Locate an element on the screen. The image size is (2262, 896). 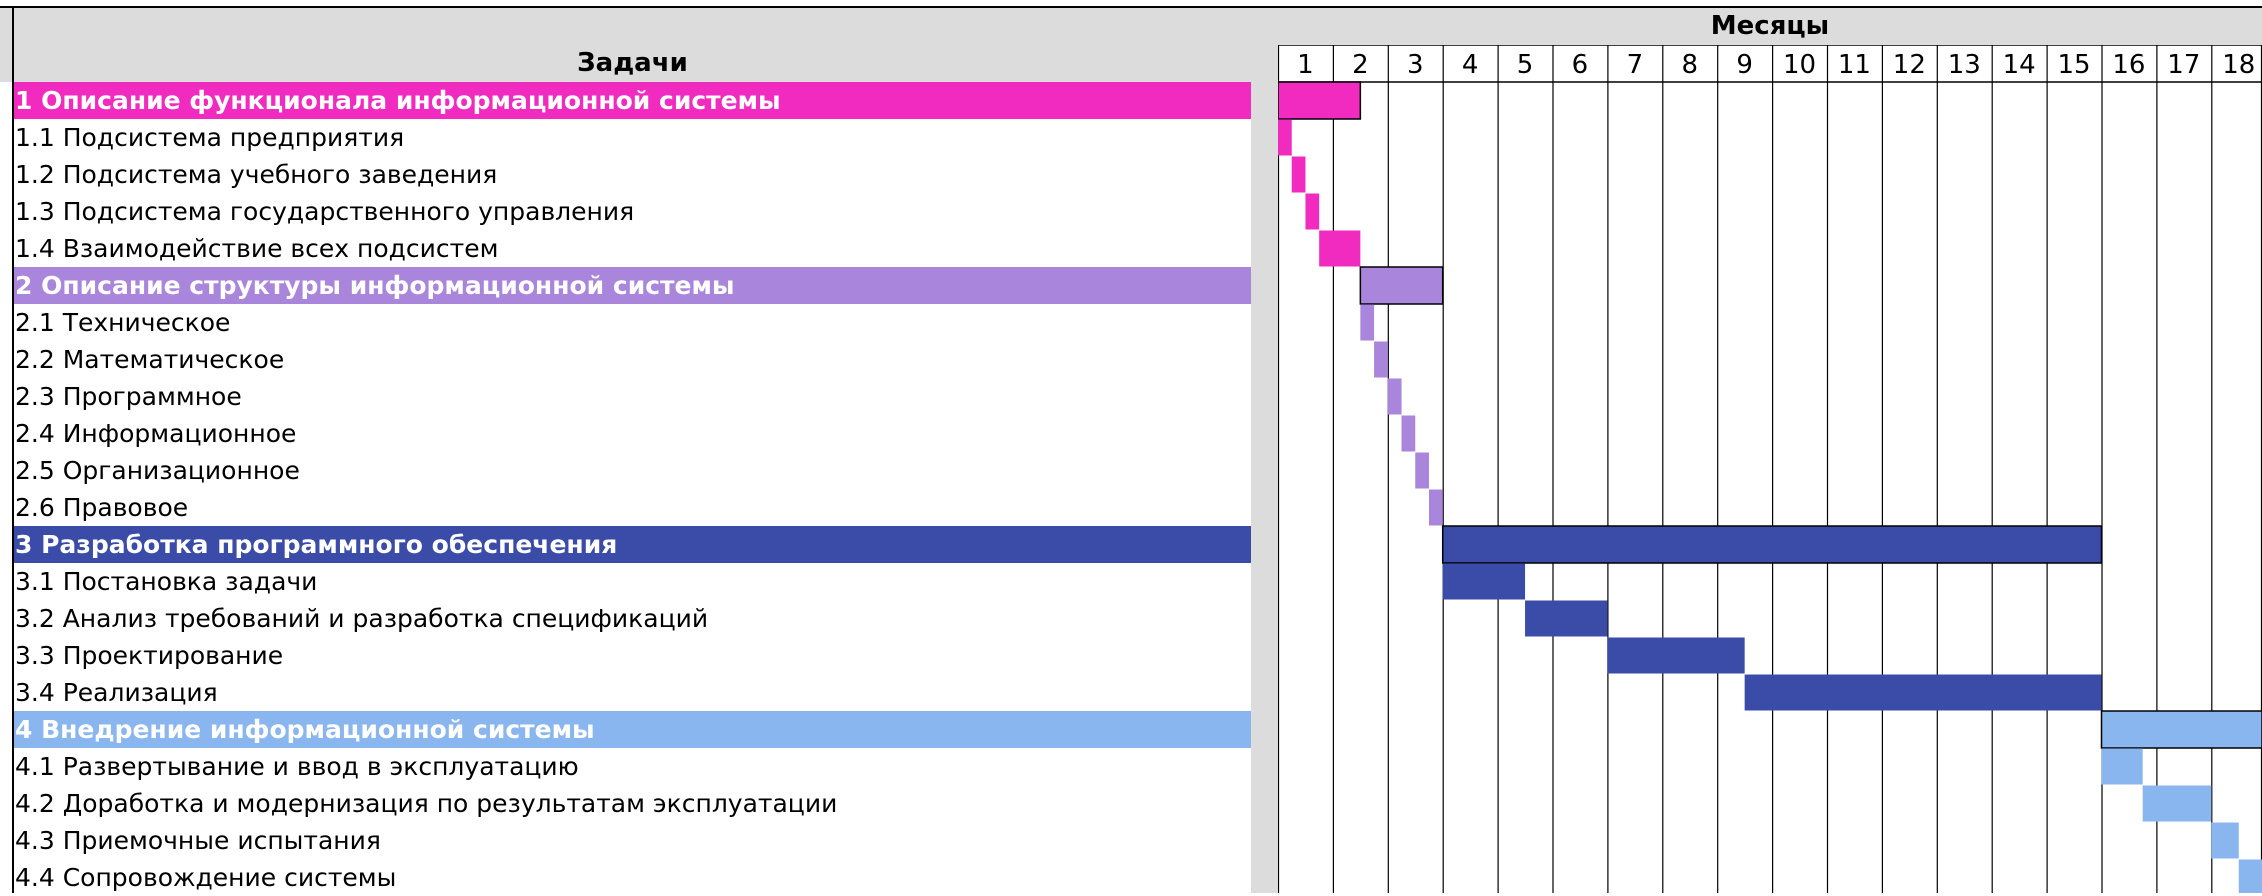
task-group-row: 4 Внедрение информационной системы is located at coordinates (632, 729).